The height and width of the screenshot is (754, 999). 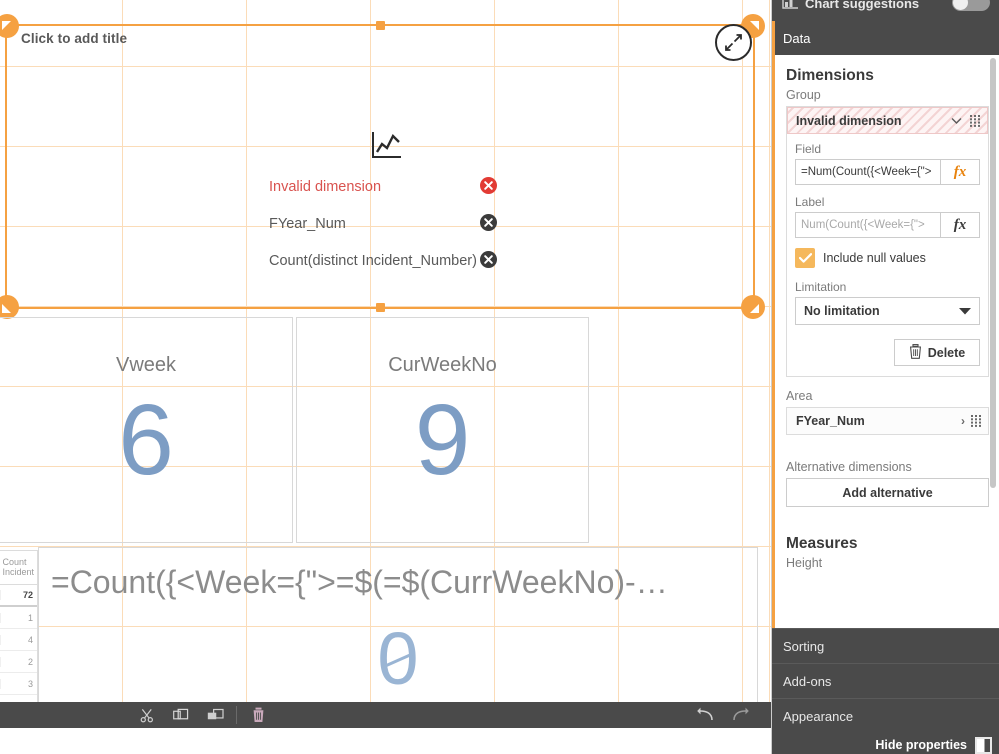 I want to click on accordion-appearance-label: Appearance, so click(x=818, y=716).